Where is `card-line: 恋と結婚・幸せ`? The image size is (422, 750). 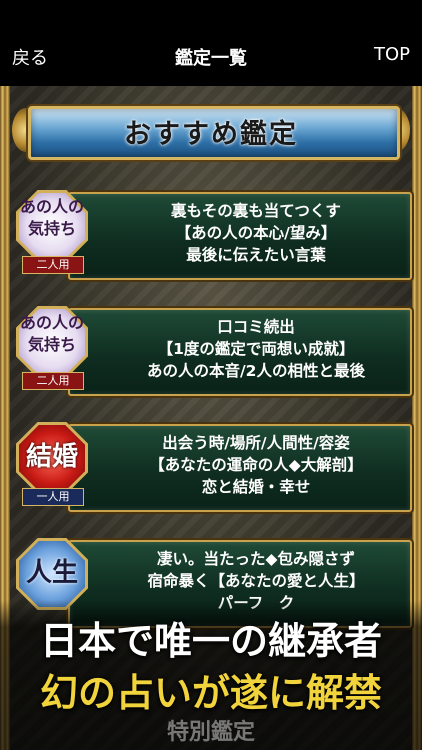 card-line: 恋と結婚・幸せ is located at coordinates (256, 487).